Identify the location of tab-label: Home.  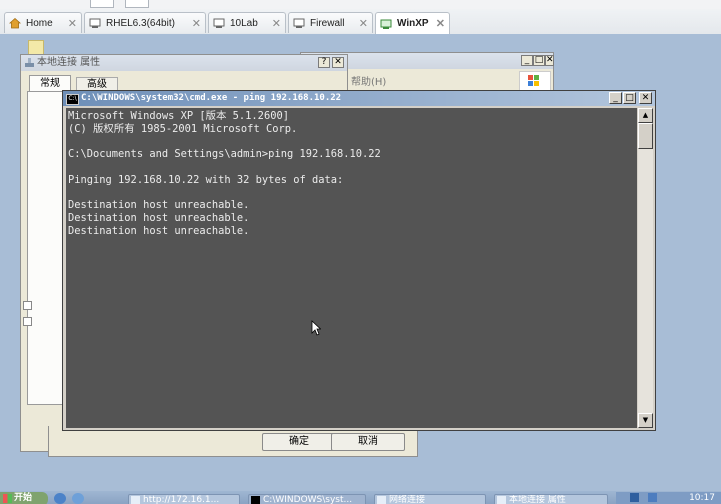
(39, 23).